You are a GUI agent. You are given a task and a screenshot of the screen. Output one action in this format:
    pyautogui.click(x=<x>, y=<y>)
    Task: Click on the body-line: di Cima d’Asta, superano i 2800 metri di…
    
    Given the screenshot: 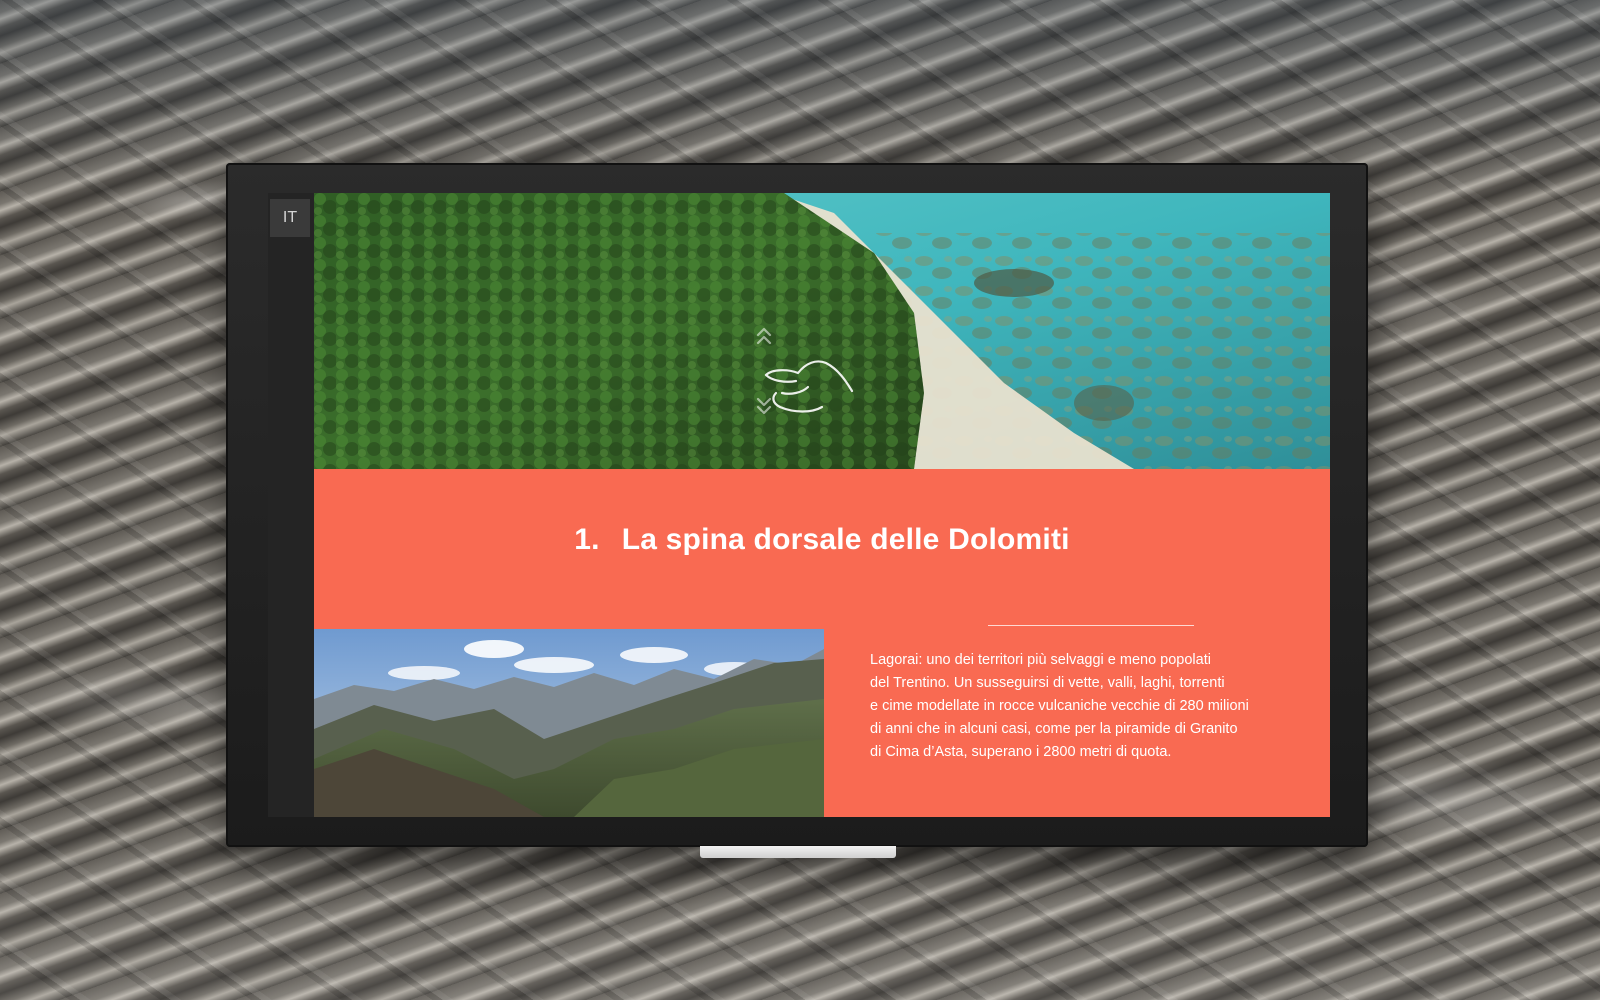 What is the action you would take?
    pyautogui.click(x=1021, y=752)
    